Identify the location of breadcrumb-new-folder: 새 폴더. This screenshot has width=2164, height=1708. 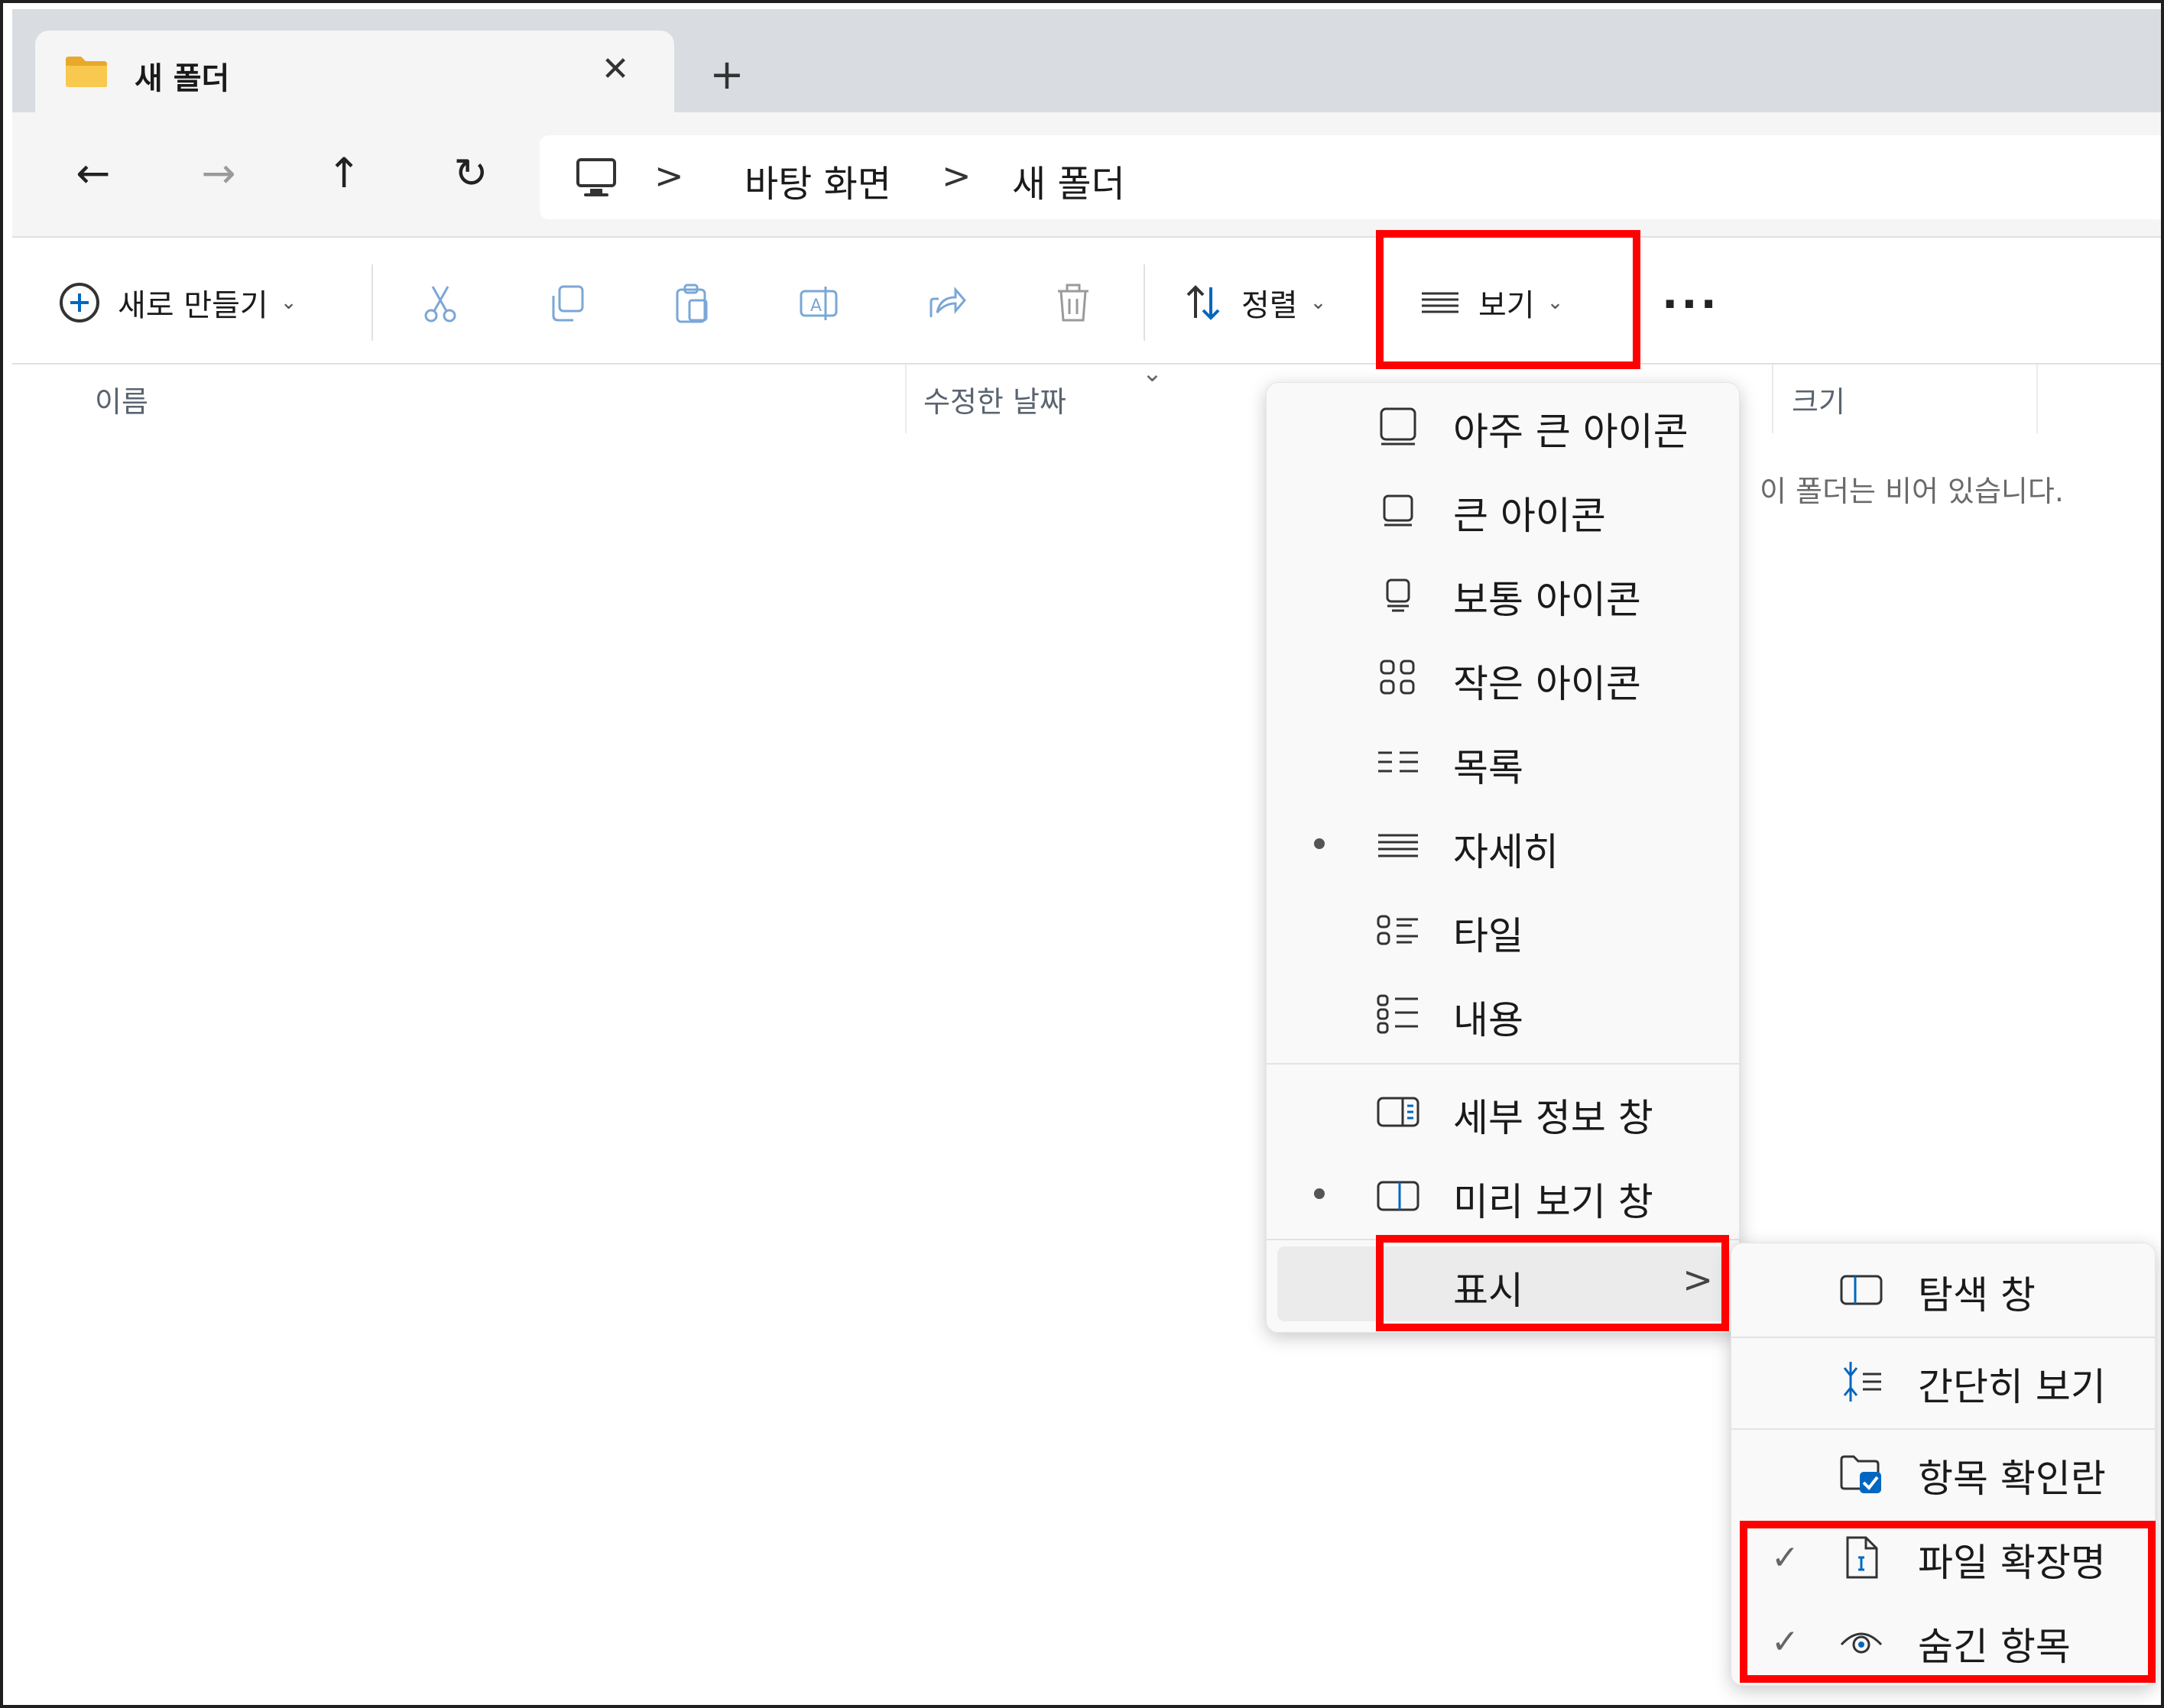
(1068, 180).